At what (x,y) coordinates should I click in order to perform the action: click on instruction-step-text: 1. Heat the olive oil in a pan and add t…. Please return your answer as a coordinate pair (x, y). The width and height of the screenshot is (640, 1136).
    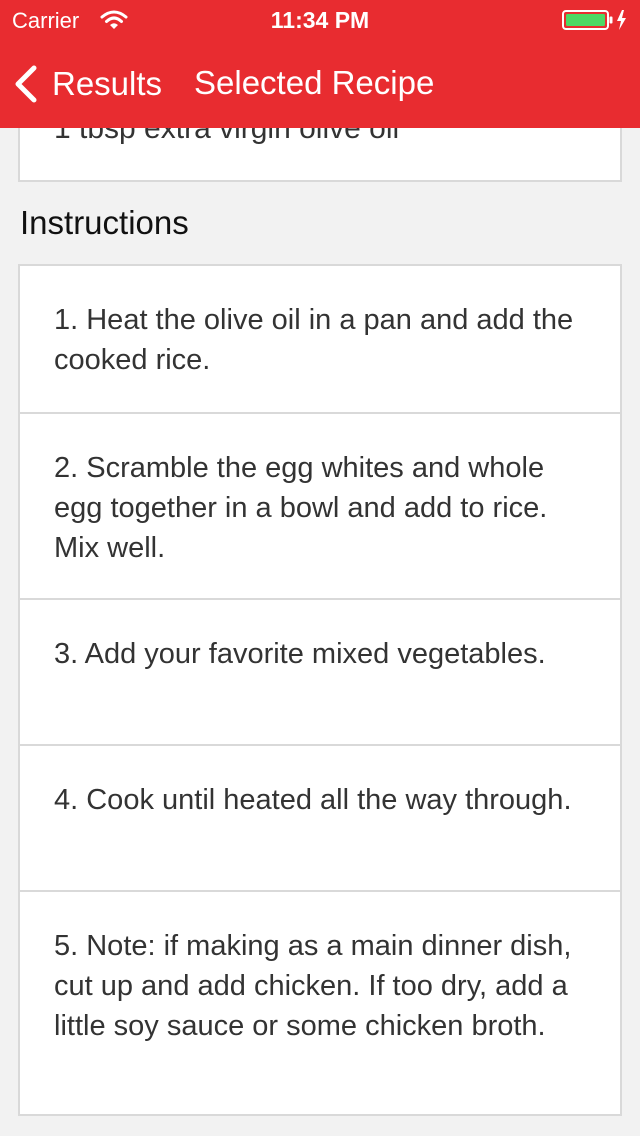
    Looking at the image, I should click on (314, 340).